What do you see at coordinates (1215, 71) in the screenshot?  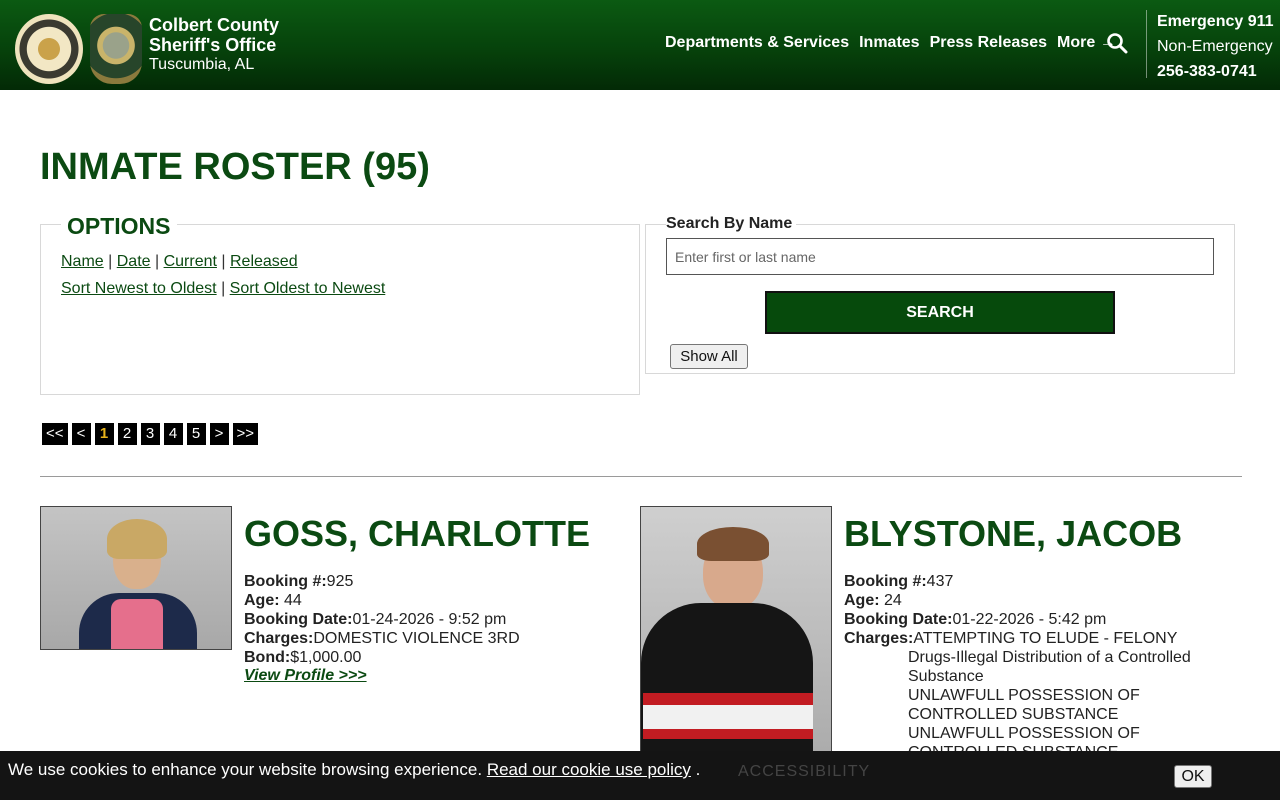 I see `non-emergency-phone: 256-383-0741` at bounding box center [1215, 71].